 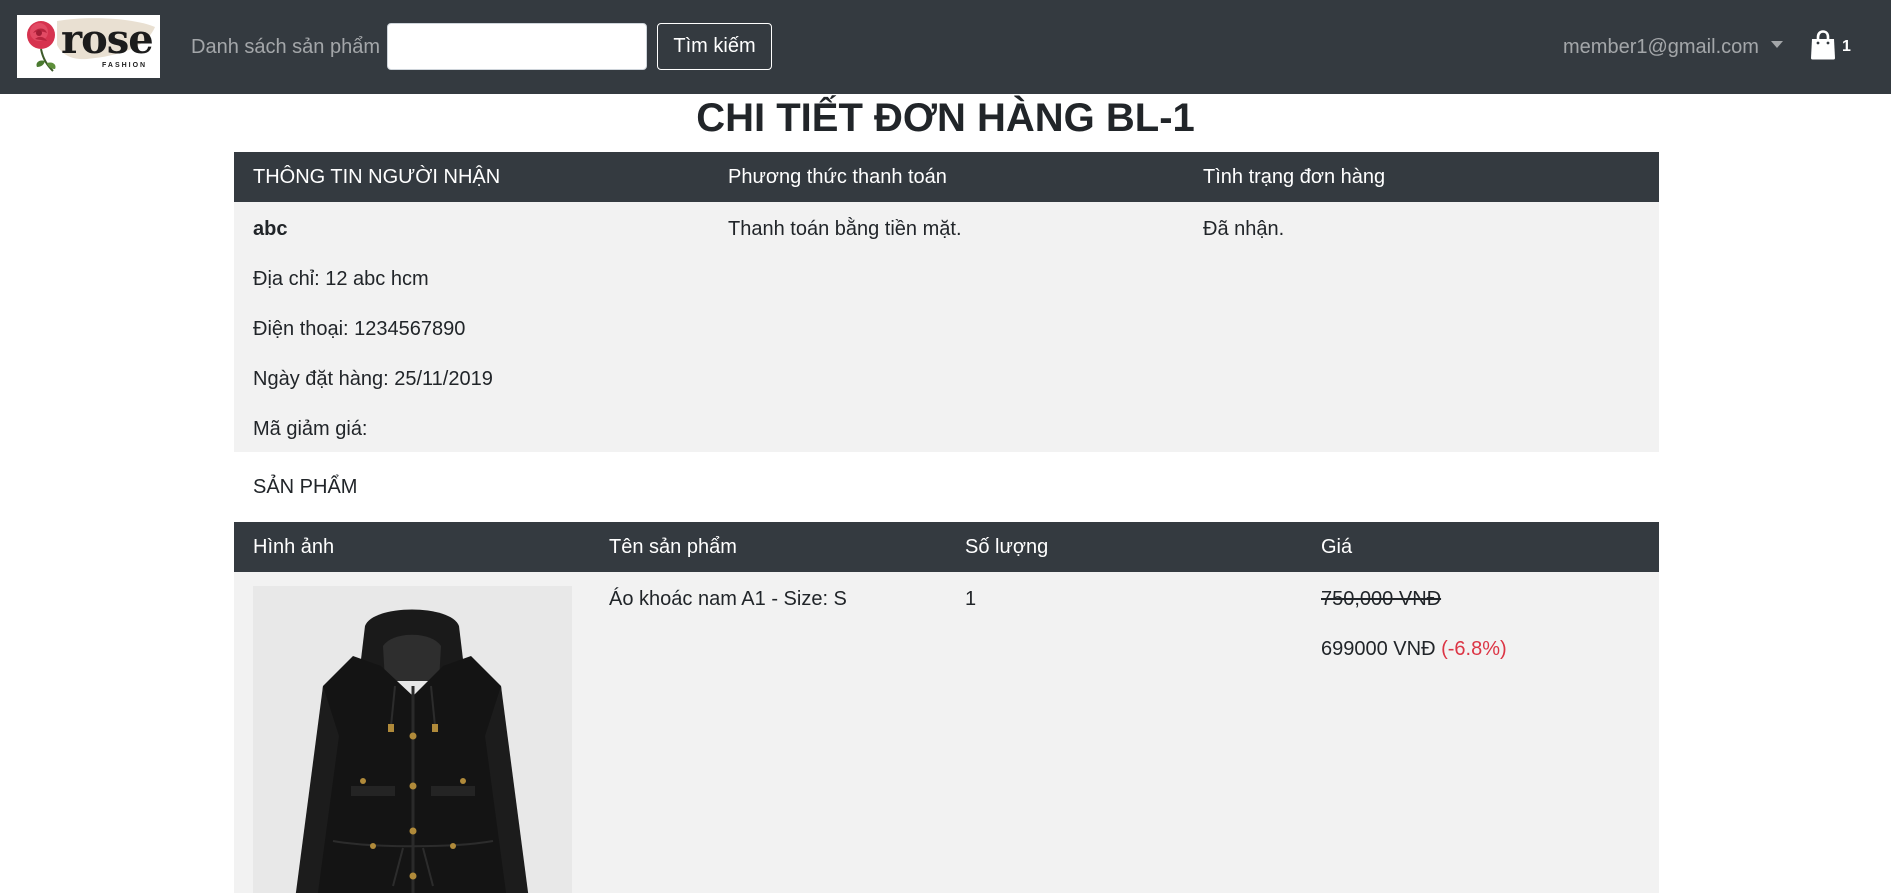 What do you see at coordinates (373, 379) in the screenshot?
I see `order-date: Ngày đặt hàng: 25/11/2019` at bounding box center [373, 379].